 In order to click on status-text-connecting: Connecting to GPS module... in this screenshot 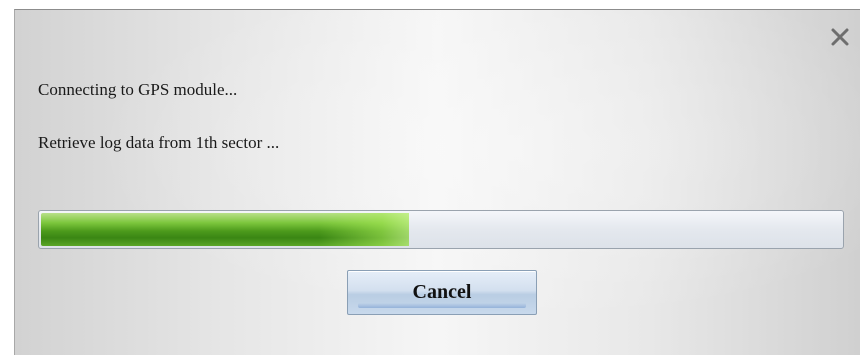, I will do `click(138, 89)`.